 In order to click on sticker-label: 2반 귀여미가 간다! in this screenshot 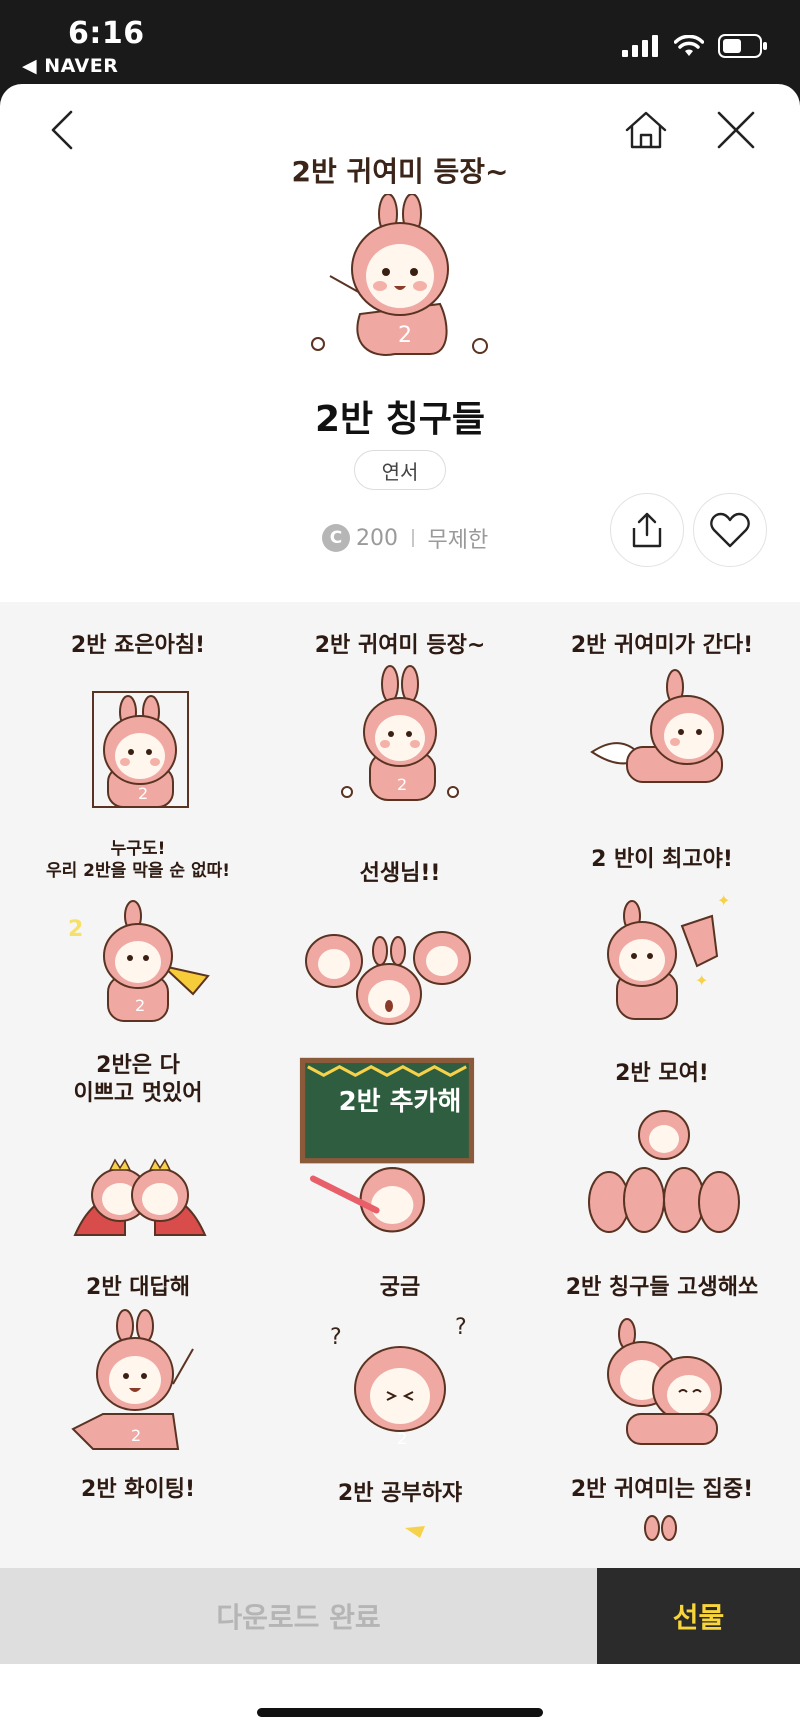, I will do `click(662, 645)`.